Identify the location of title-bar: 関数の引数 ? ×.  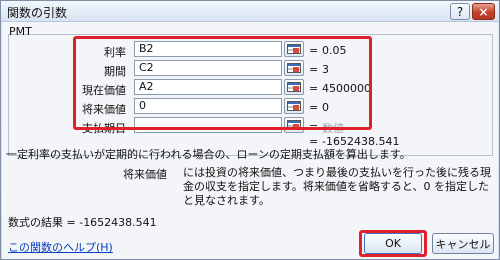
(250, 11).